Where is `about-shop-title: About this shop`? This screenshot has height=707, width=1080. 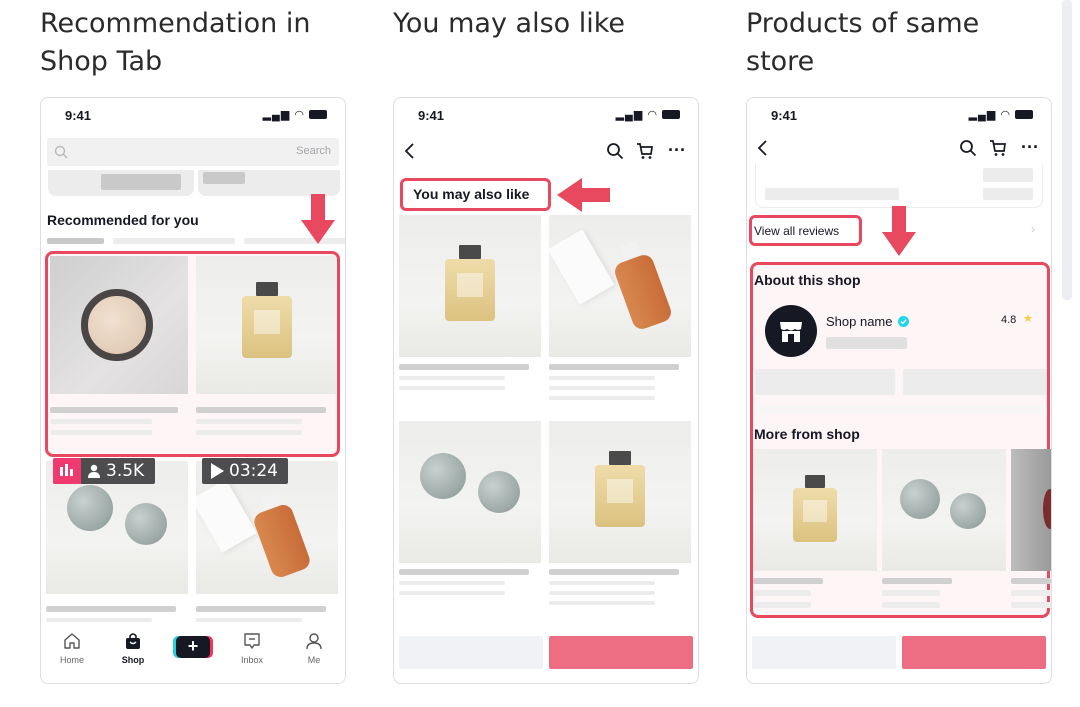 about-shop-title: About this shop is located at coordinates (807, 280).